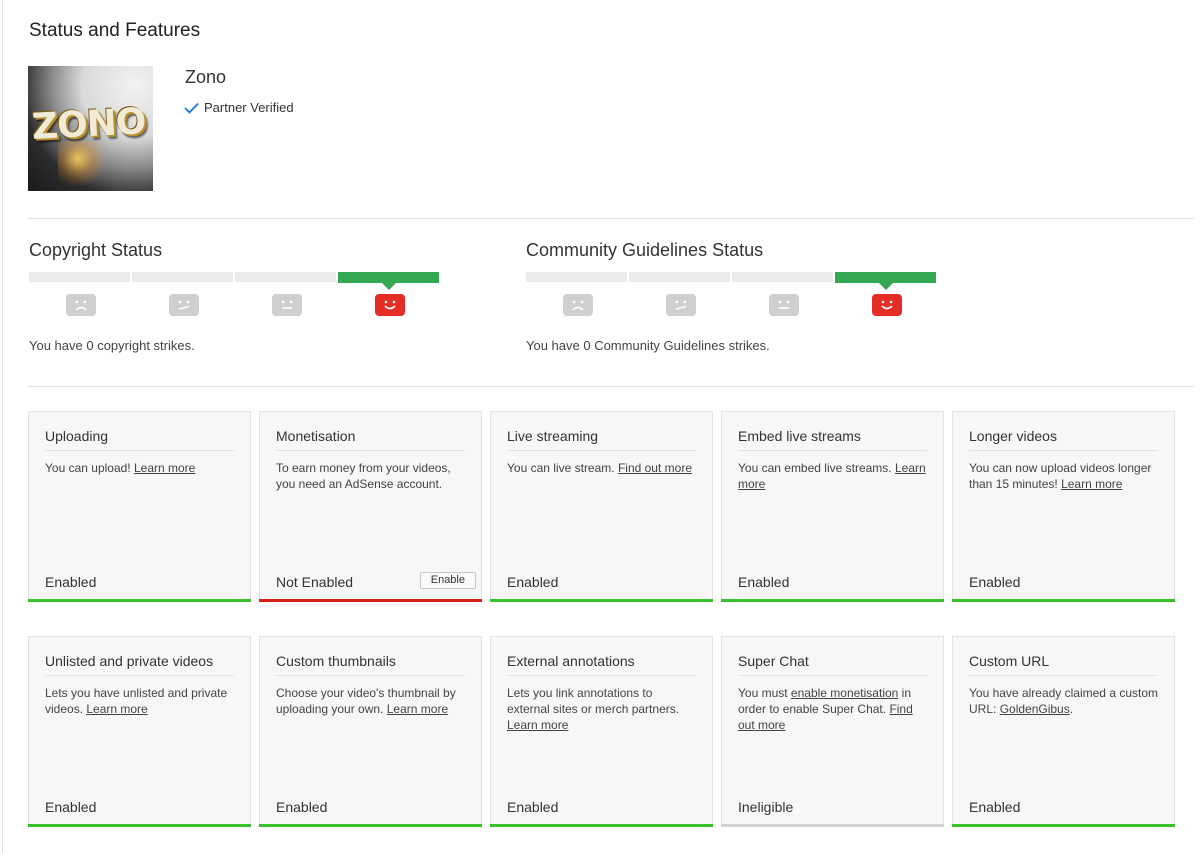 The width and height of the screenshot is (1200, 853). Describe the element at coordinates (611, 386) in the screenshot. I see `divider-middle` at that location.